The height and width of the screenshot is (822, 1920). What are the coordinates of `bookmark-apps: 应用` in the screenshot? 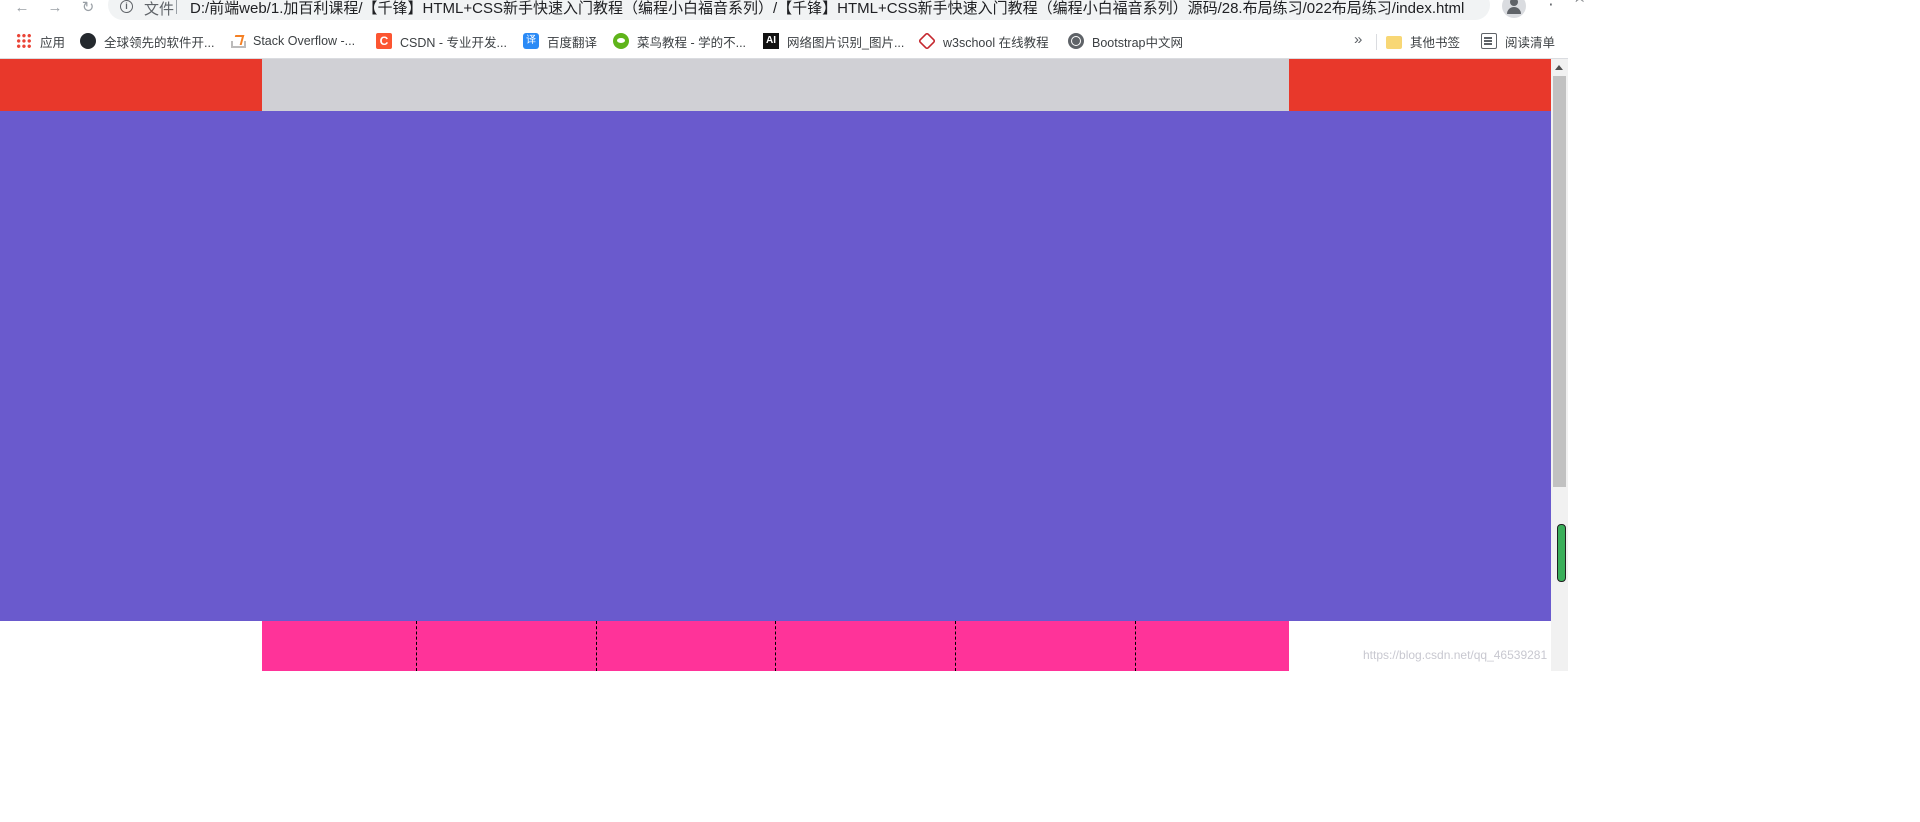 It's located at (40, 41).